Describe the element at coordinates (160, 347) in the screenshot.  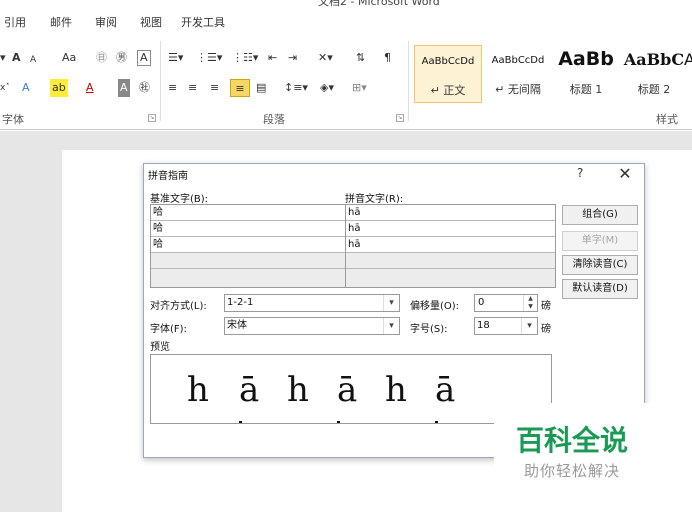
I see `preview-label: 预览` at that location.